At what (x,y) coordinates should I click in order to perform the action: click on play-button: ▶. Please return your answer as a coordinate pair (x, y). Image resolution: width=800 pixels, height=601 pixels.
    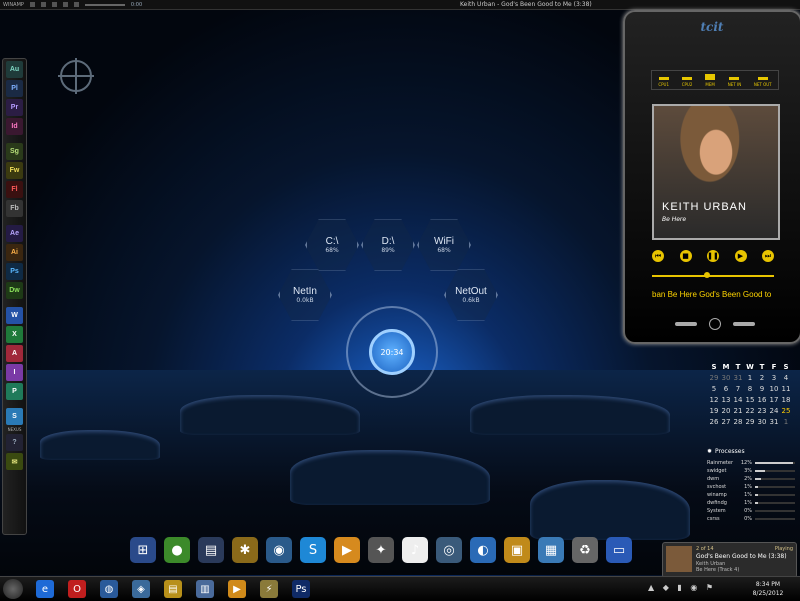
    Looking at the image, I should click on (740, 256).